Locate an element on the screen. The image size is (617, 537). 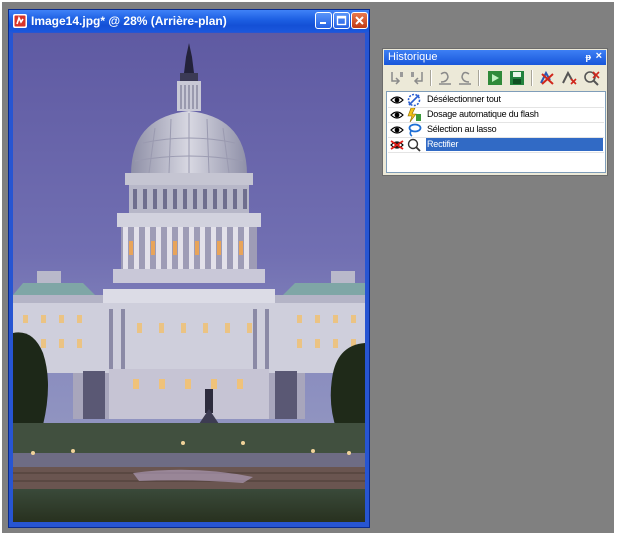
close-icon is located at coordinates (359, 20).